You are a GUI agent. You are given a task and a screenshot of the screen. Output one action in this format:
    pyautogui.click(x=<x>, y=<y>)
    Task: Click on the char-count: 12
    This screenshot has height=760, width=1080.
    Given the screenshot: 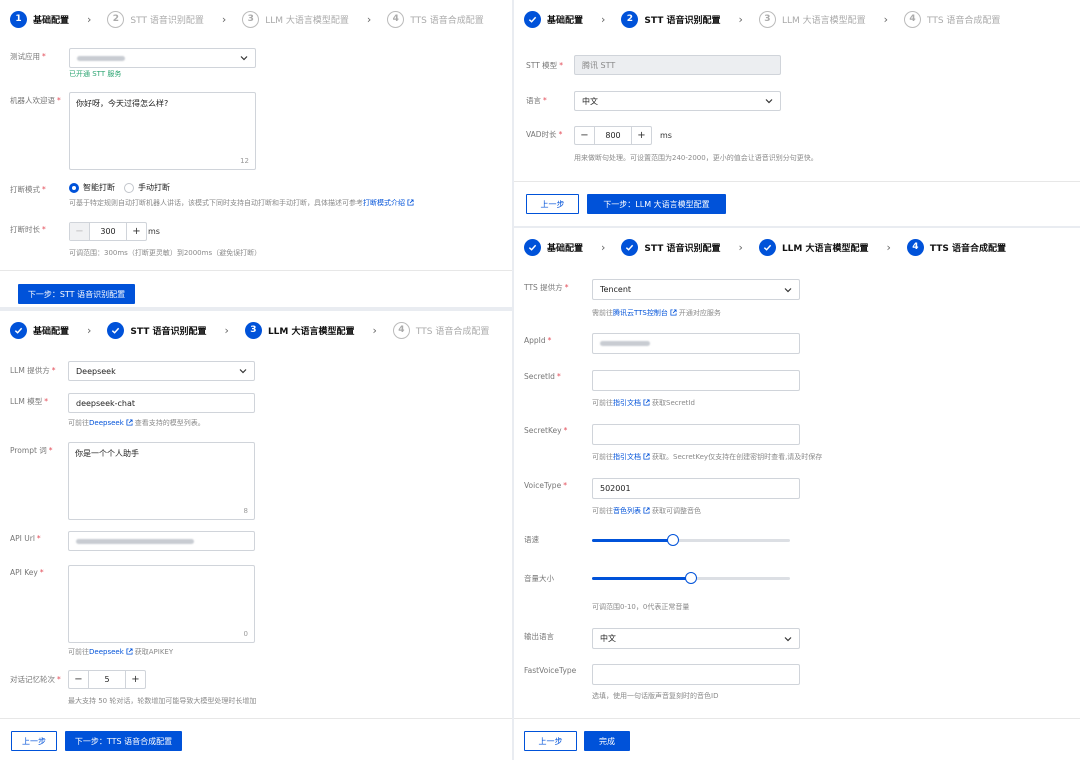 What is the action you would take?
    pyautogui.click(x=244, y=161)
    